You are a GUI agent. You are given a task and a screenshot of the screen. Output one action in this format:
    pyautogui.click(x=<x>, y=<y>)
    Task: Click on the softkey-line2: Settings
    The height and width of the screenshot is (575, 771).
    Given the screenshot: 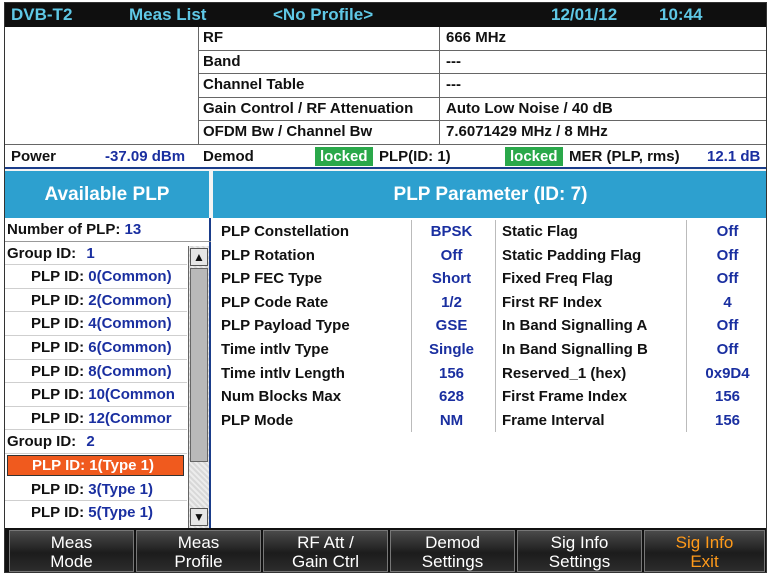 What is the action you would take?
    pyautogui.click(x=579, y=561)
    